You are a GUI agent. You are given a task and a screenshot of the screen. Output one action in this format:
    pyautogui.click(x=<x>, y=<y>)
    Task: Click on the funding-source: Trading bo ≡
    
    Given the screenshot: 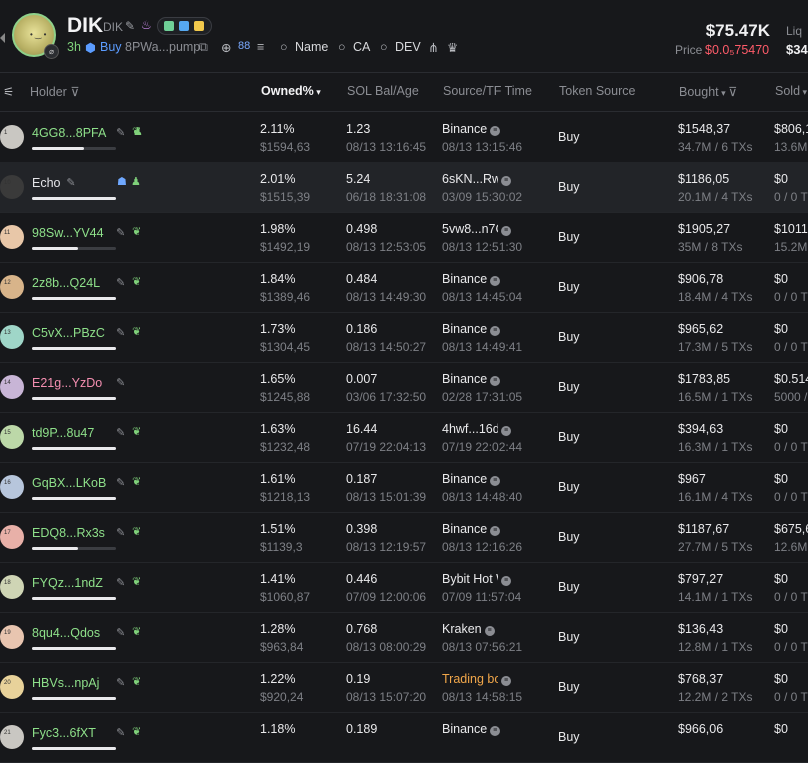 What is the action you would take?
    pyautogui.click(x=476, y=679)
    